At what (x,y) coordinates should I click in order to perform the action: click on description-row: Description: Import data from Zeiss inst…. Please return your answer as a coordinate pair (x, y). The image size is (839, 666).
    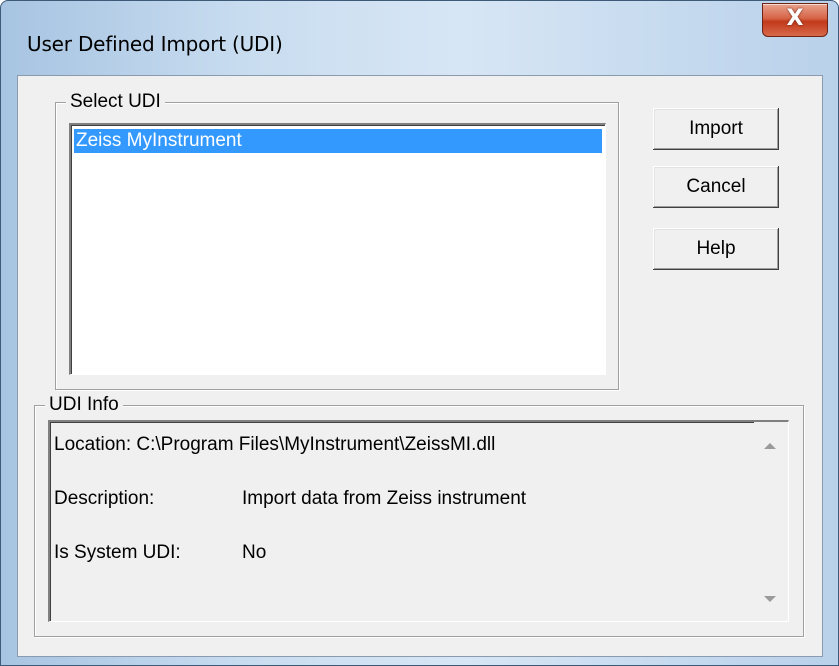
    Looking at the image, I should click on (354, 499).